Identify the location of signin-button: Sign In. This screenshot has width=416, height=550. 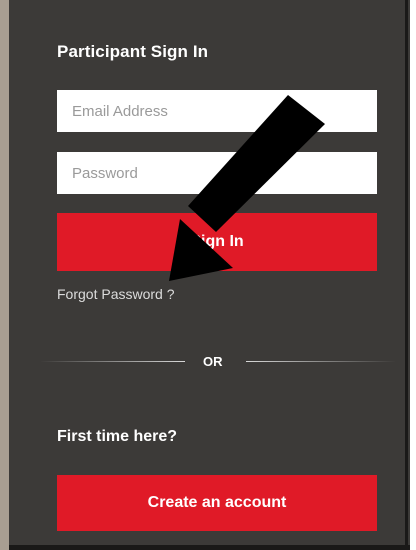
(217, 242).